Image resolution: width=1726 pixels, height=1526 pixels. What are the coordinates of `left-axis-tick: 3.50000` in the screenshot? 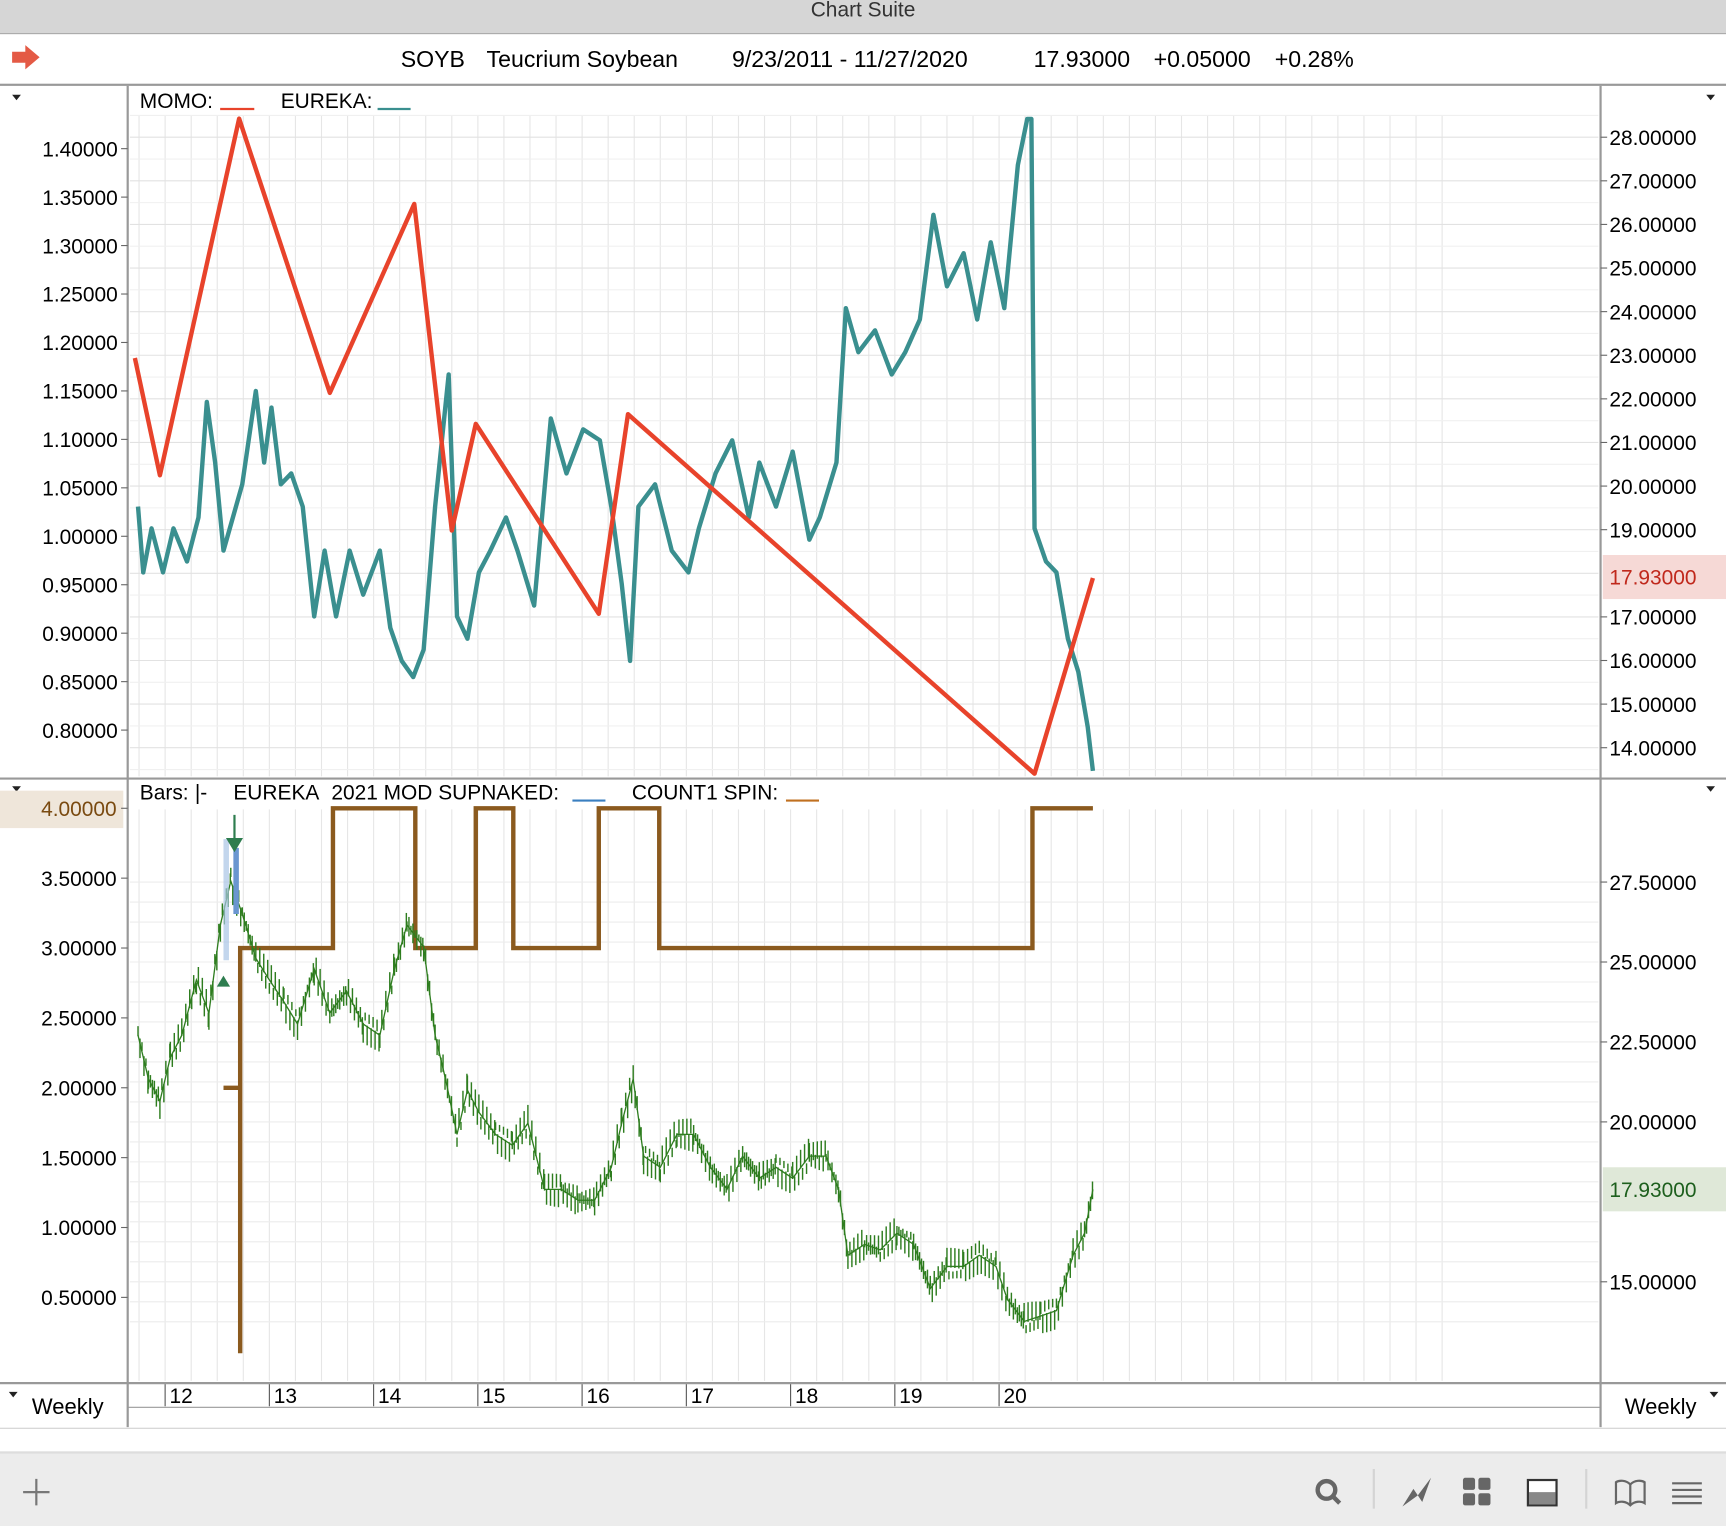 It's located at (79, 879).